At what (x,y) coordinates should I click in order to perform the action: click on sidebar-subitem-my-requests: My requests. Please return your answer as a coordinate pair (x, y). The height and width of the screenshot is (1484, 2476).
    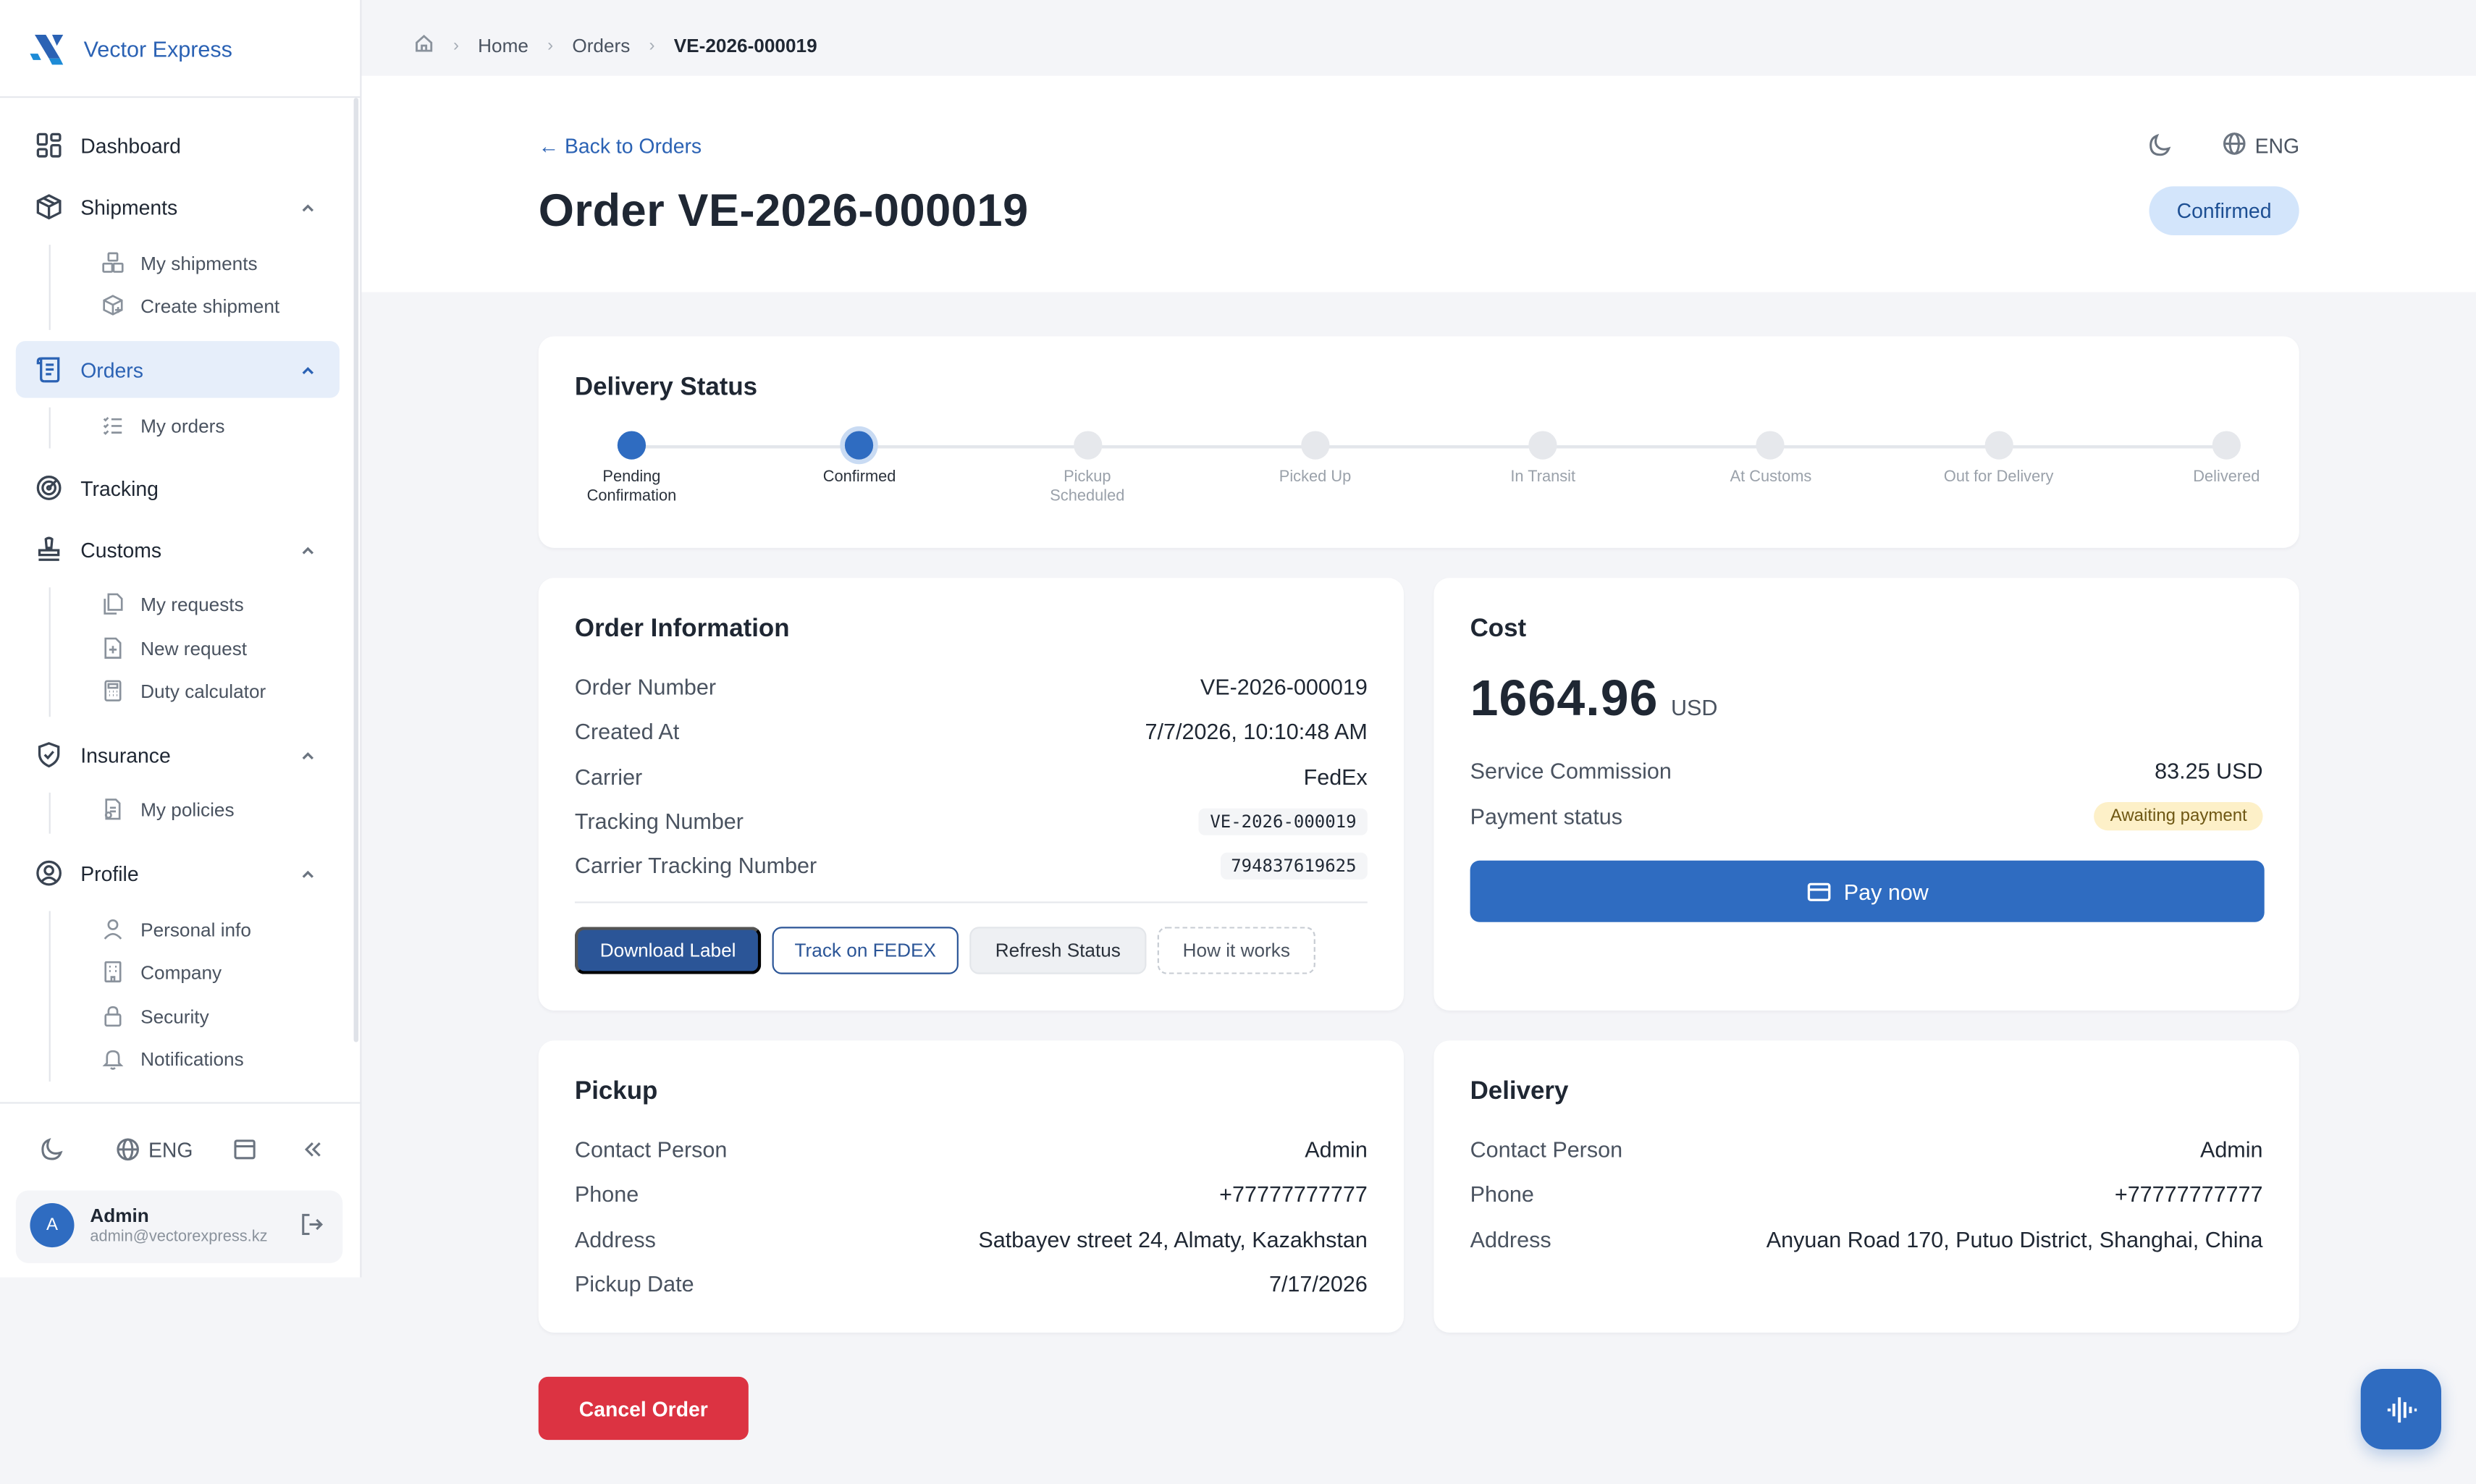
    Looking at the image, I should click on (172, 604).